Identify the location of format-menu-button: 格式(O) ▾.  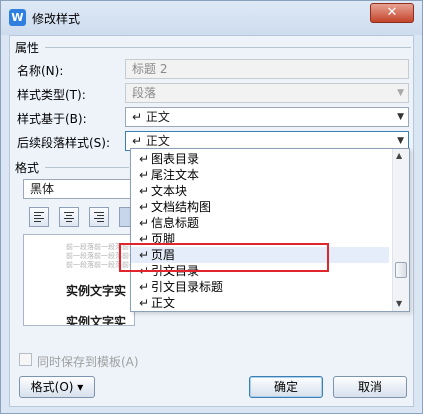
(57, 387).